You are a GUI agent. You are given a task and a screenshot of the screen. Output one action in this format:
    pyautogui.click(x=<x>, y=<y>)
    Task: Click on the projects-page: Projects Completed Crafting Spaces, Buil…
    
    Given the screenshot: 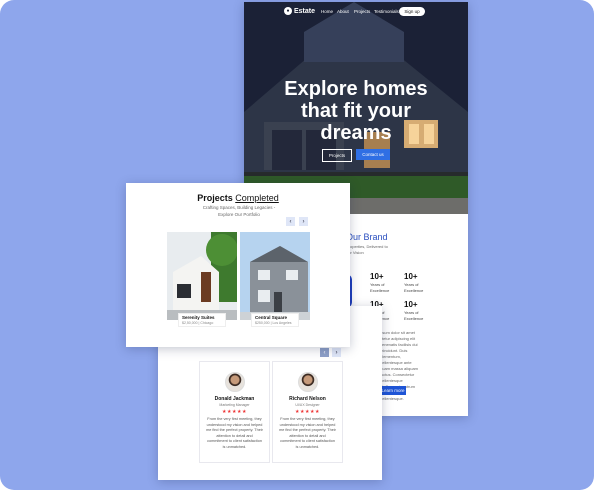 What is the action you would take?
    pyautogui.click(x=238, y=265)
    